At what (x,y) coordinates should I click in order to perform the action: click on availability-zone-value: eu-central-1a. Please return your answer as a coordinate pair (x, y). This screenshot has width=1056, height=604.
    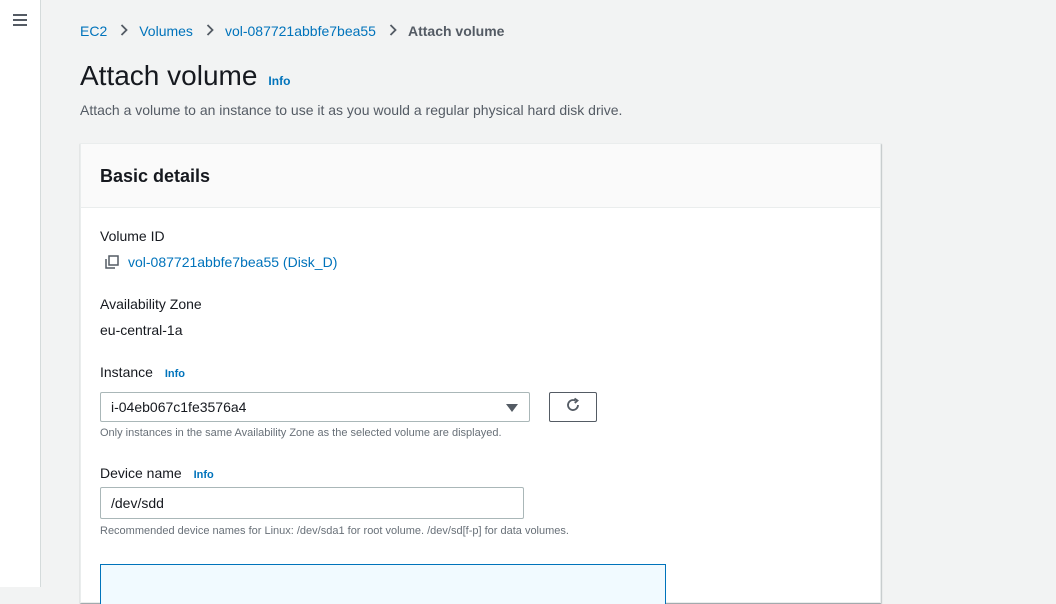
    Looking at the image, I should click on (141, 330).